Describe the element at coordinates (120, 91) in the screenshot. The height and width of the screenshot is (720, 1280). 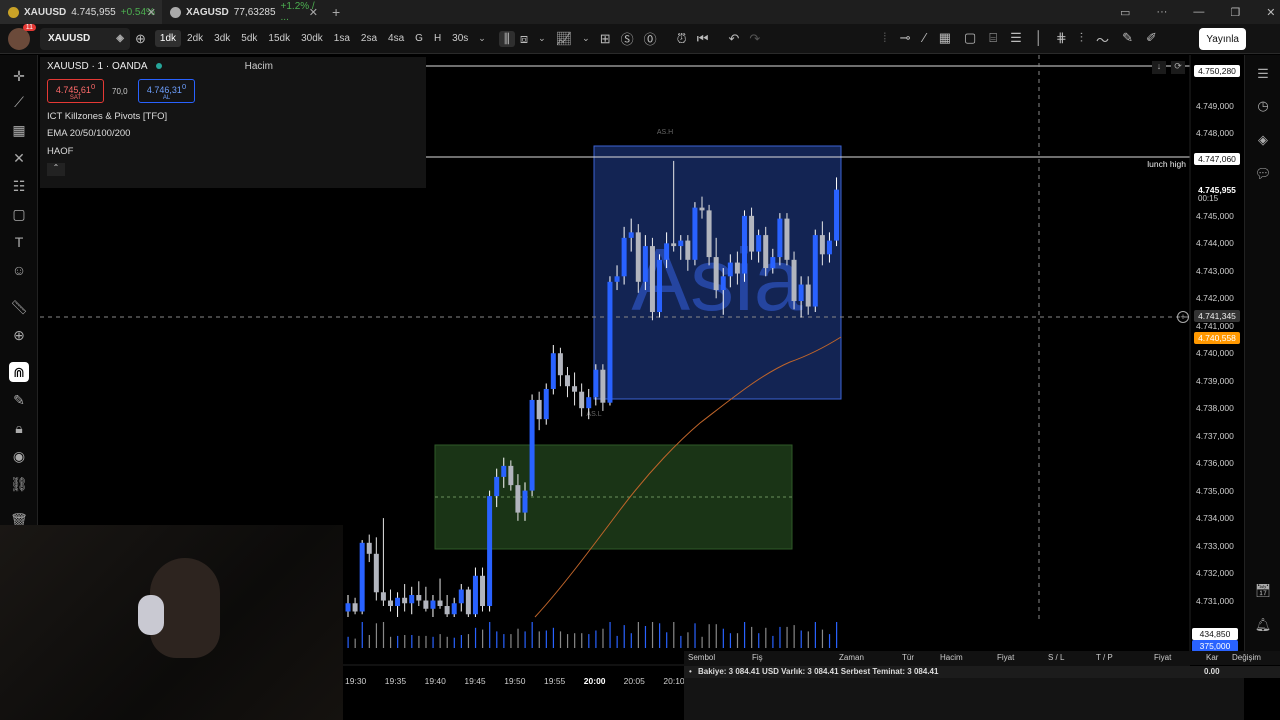
I see `spread-value: 70,0` at that location.